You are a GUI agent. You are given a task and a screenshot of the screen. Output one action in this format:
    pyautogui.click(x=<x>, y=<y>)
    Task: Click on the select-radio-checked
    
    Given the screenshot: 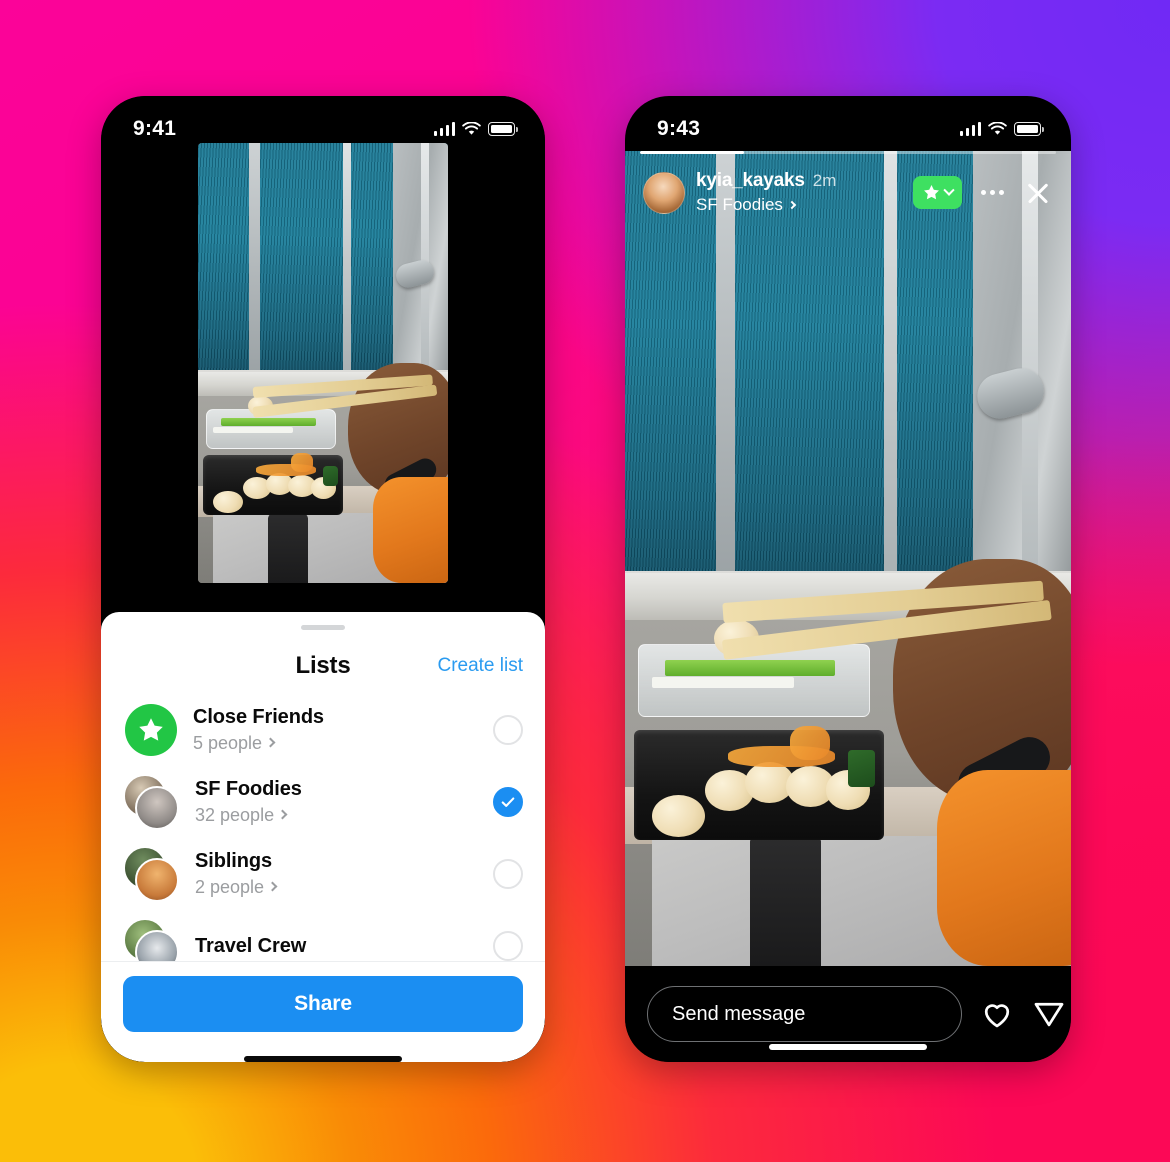 What is the action you would take?
    pyautogui.click(x=508, y=802)
    